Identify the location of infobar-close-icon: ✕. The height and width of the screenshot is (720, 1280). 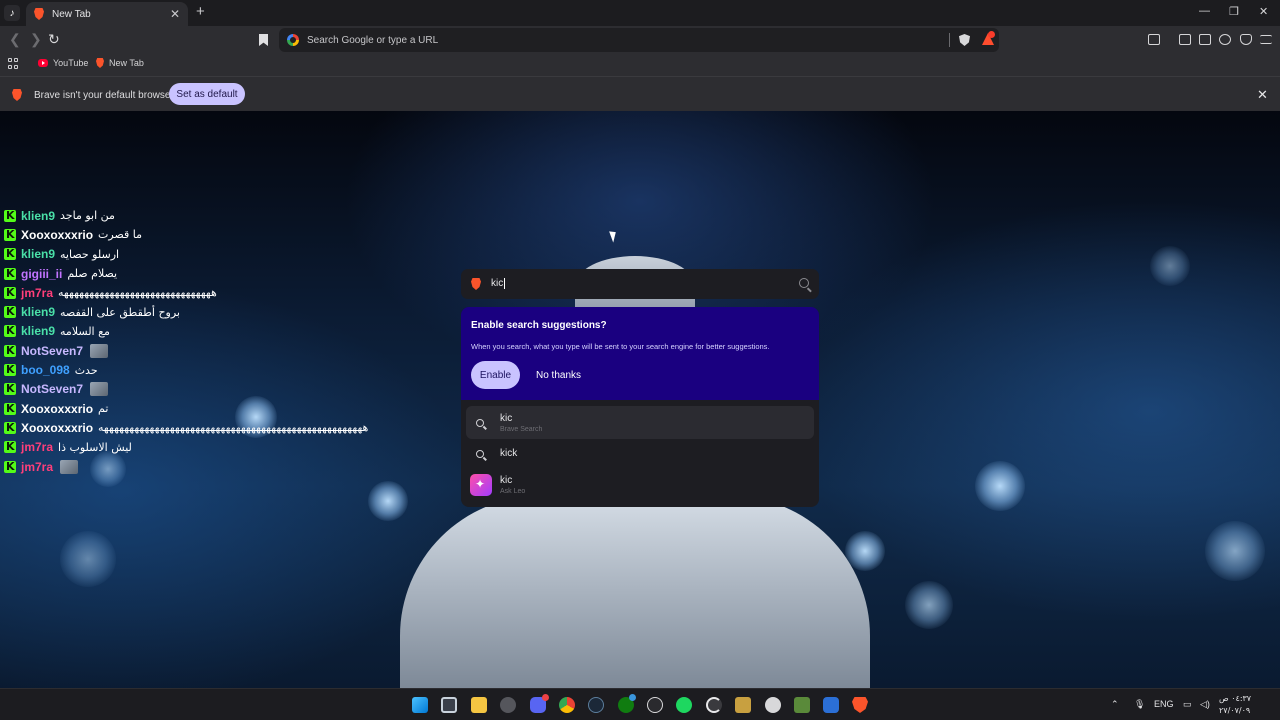
(1262, 95).